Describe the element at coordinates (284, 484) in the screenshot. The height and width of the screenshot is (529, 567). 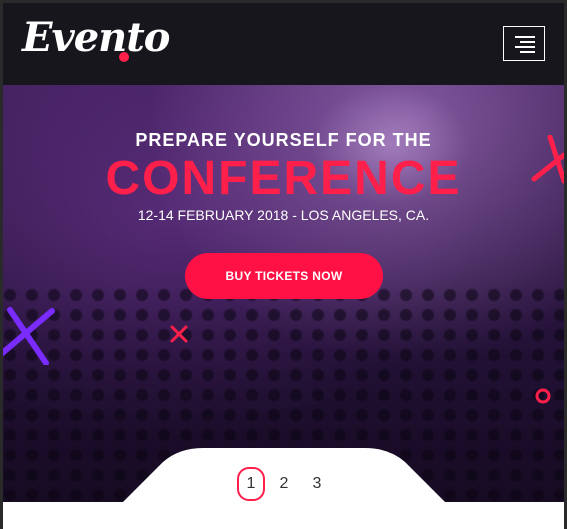
I see `page-2-button: 2` at that location.